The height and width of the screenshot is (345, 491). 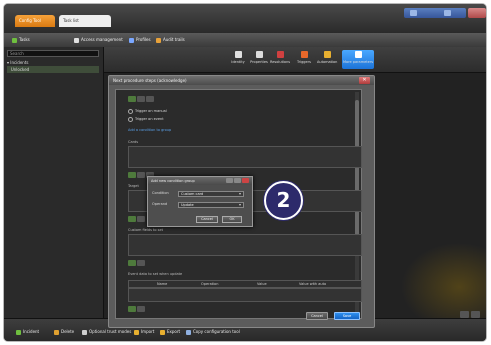 What do you see at coordinates (64, 331) in the screenshot?
I see `delete-button: Delete` at bounding box center [64, 331].